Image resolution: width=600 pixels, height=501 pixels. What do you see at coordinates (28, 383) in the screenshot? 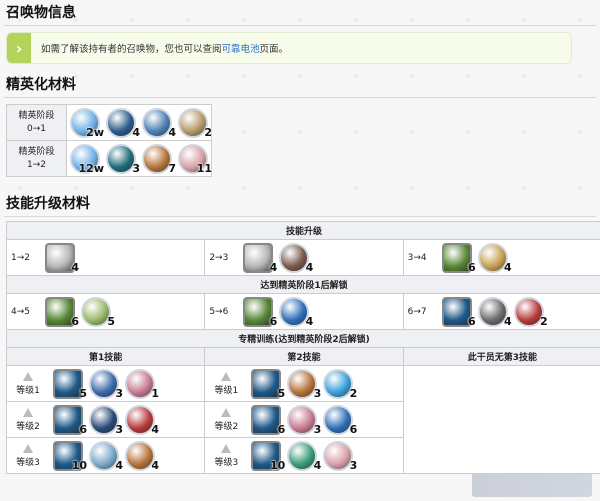
I see `mastery-level-label: 等级1` at bounding box center [28, 383].